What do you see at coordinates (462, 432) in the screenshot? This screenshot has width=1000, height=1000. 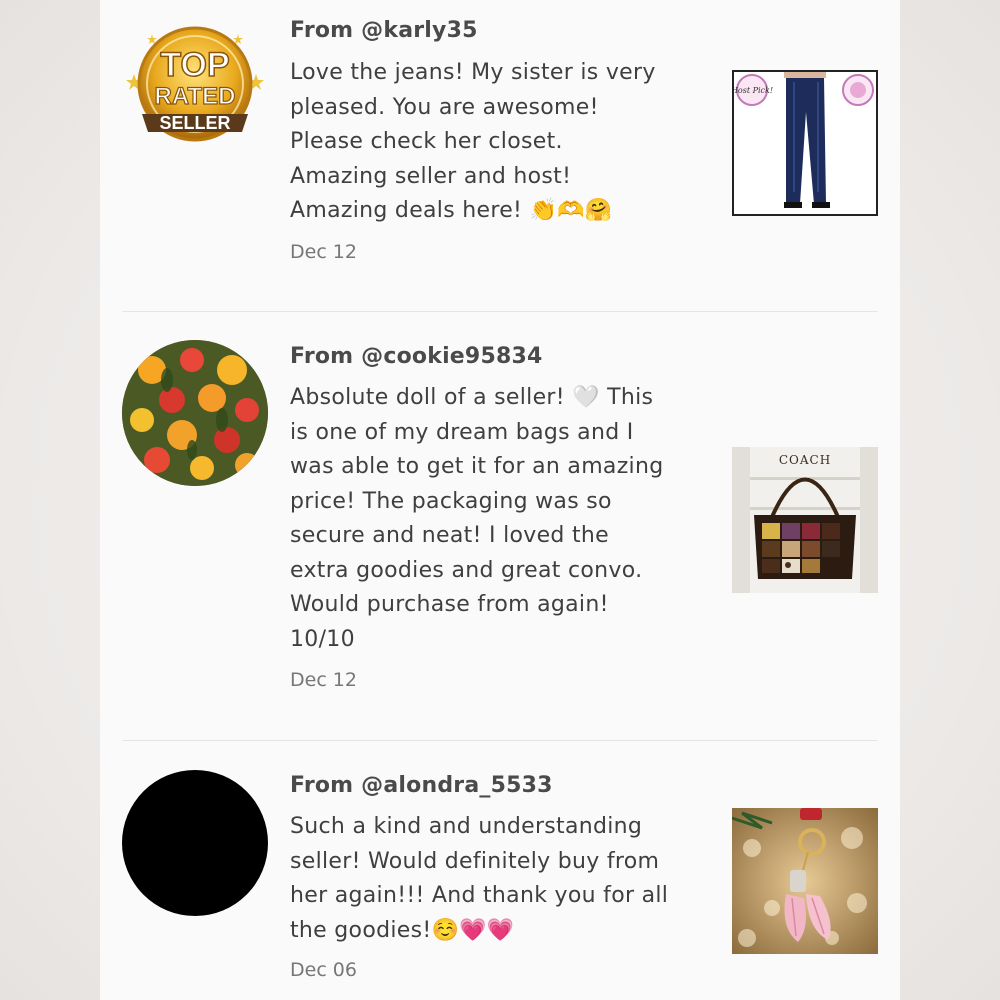 I see `review-line: is one of my dream bags and I` at bounding box center [462, 432].